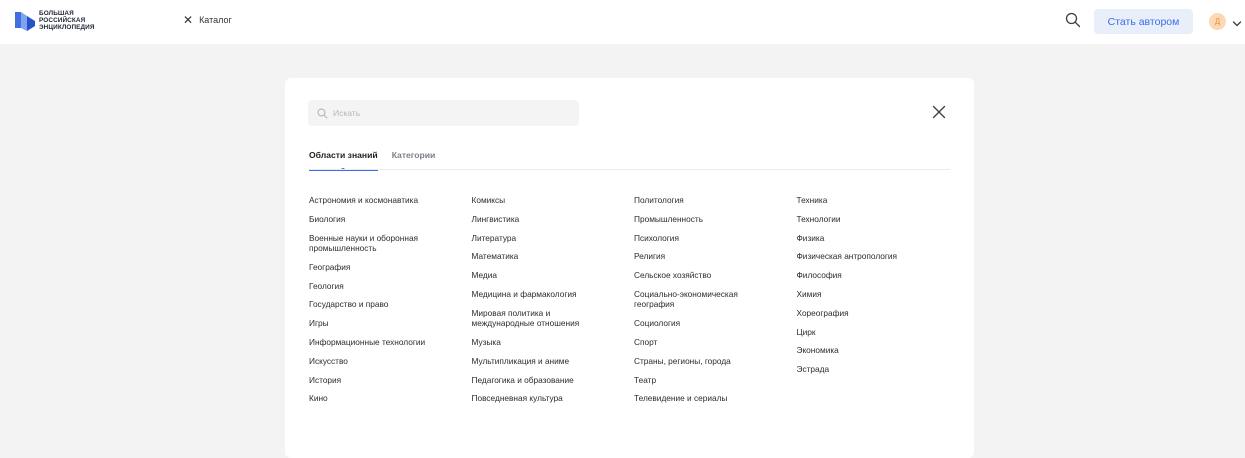  I want to click on catalog-search, so click(443, 113).